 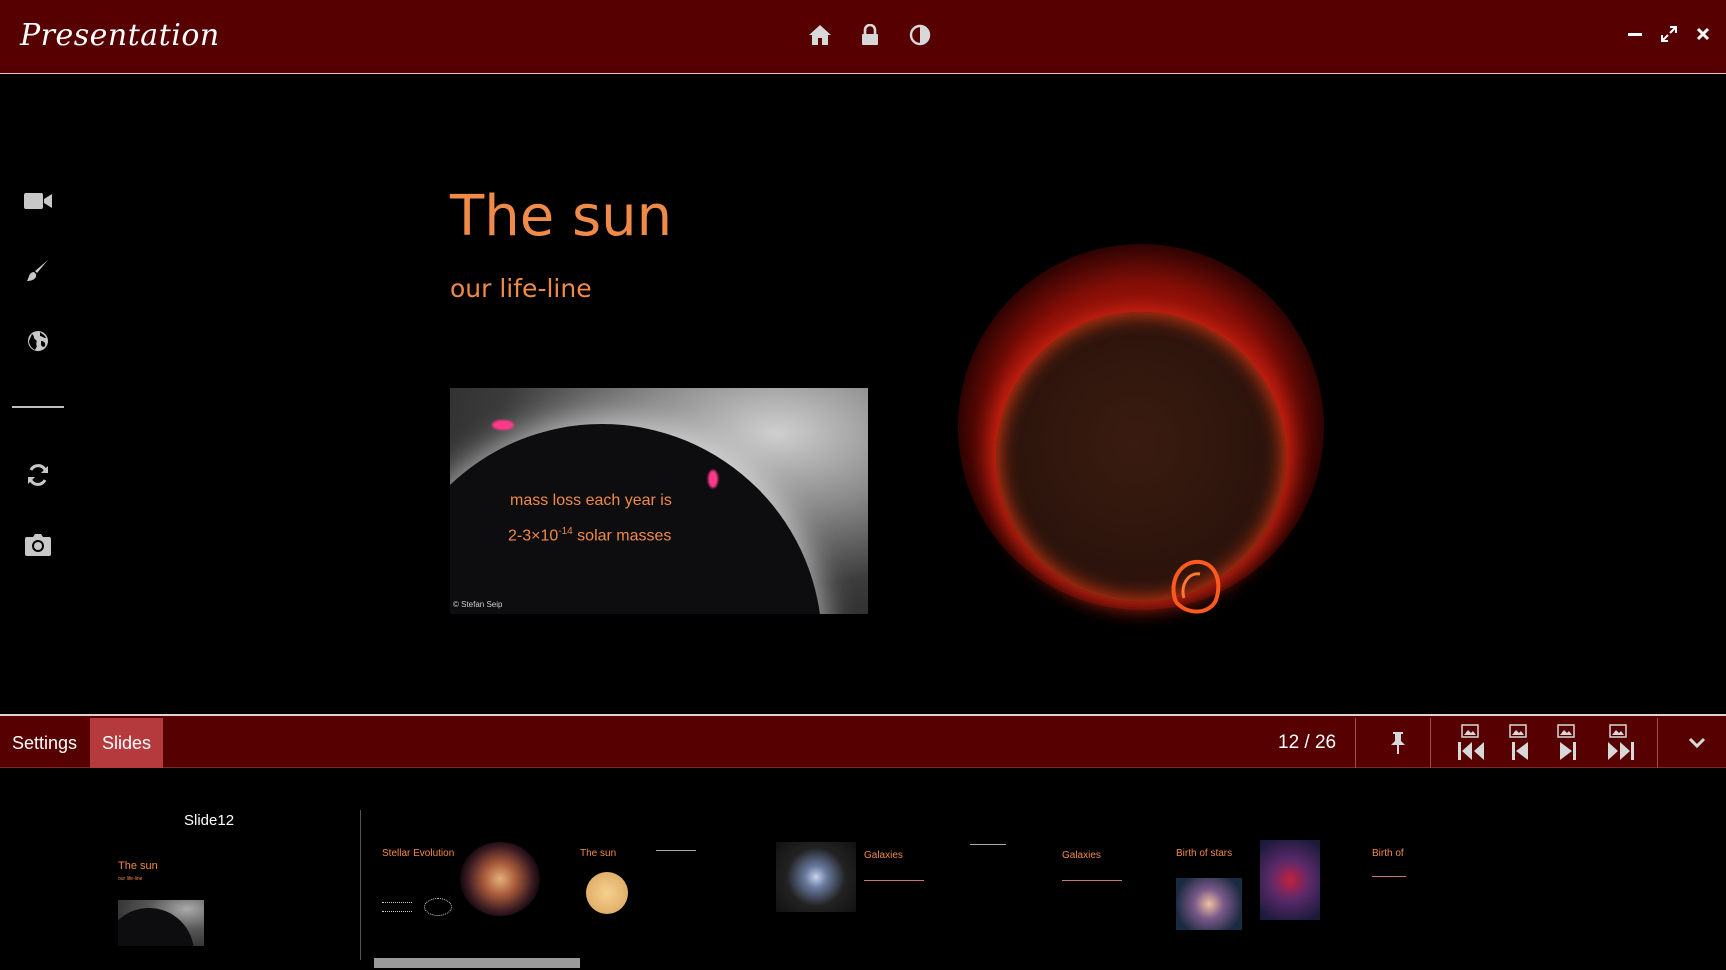 I want to click on total-slides: 26, so click(x=1325, y=742).